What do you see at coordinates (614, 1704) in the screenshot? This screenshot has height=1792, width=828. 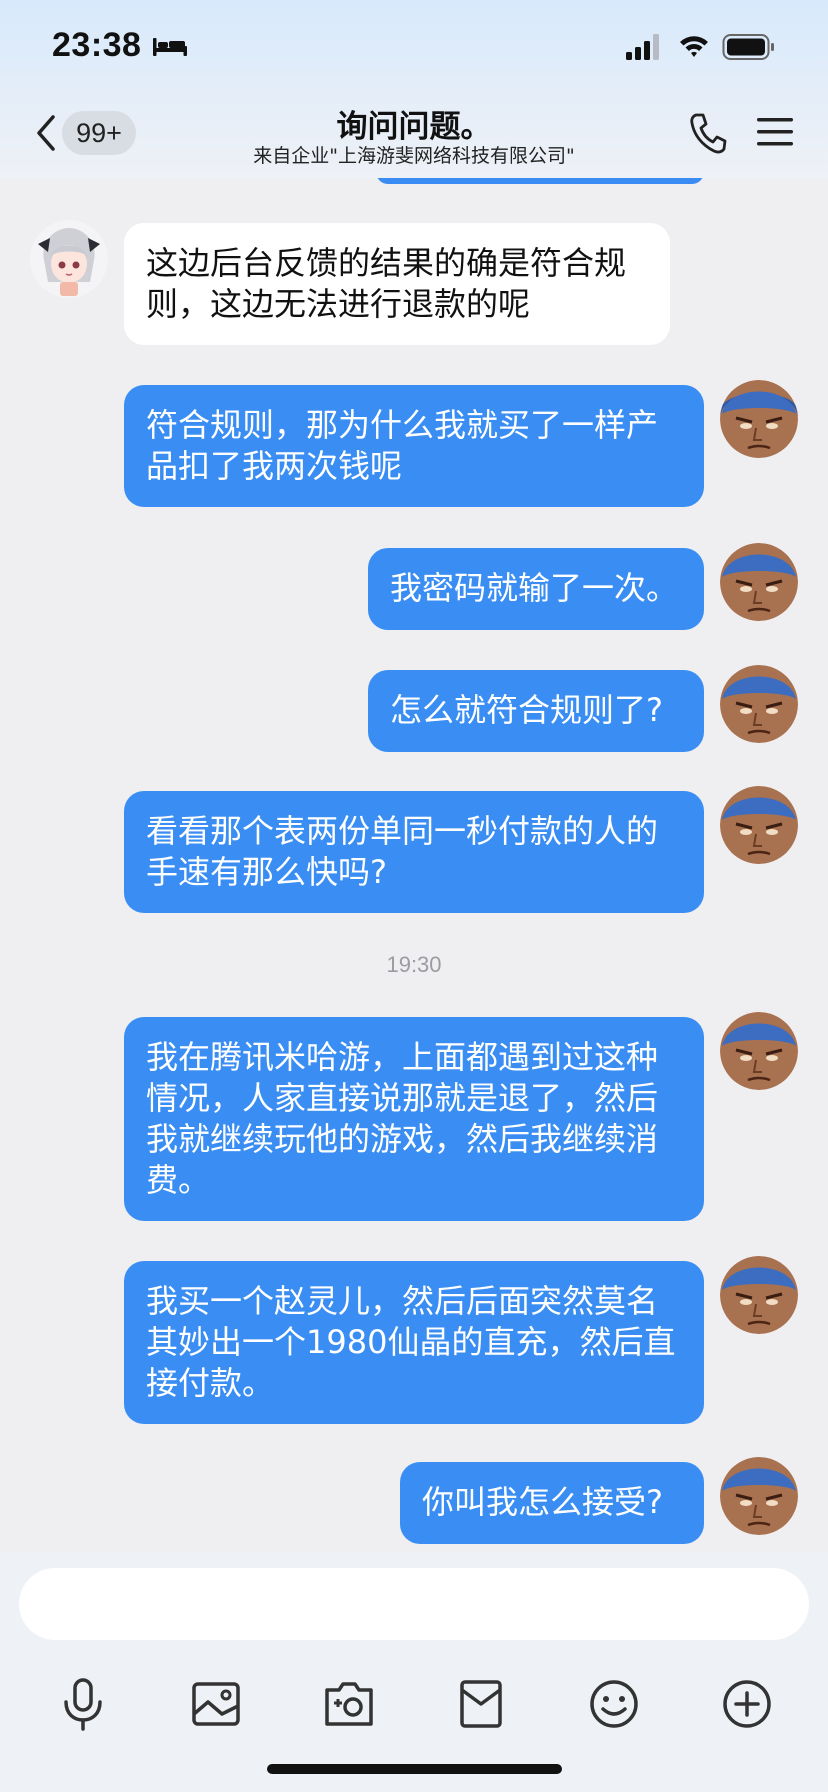 I see `emoji-icon` at bounding box center [614, 1704].